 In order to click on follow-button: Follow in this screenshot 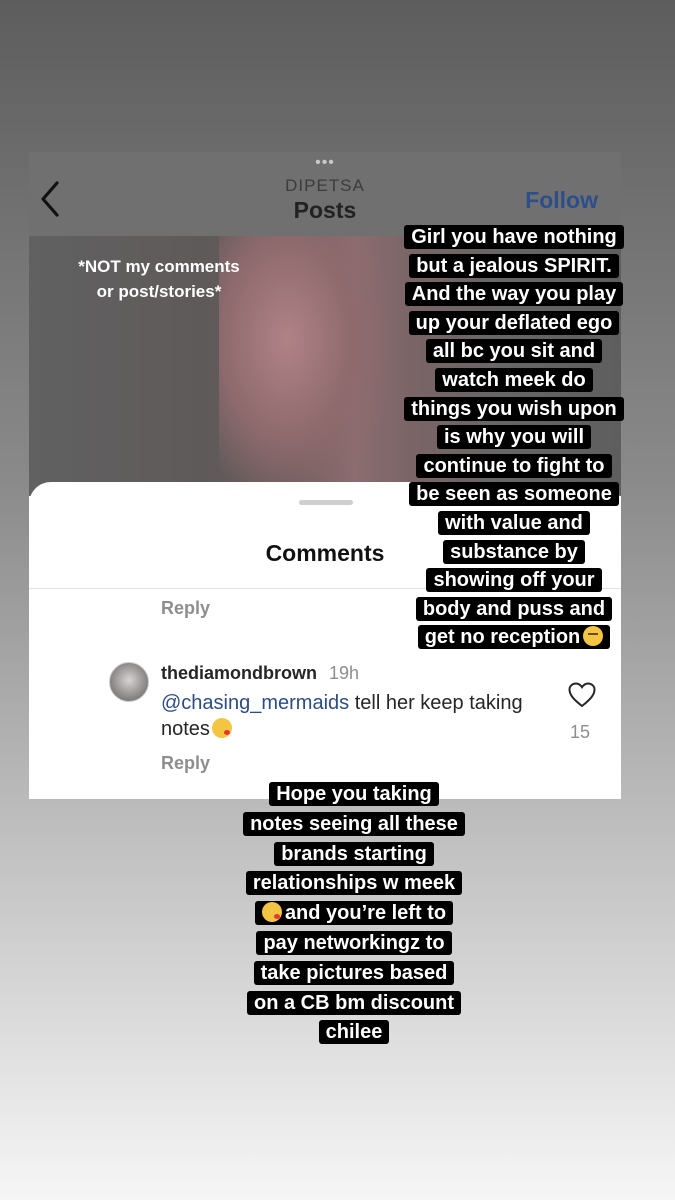, I will do `click(561, 200)`.